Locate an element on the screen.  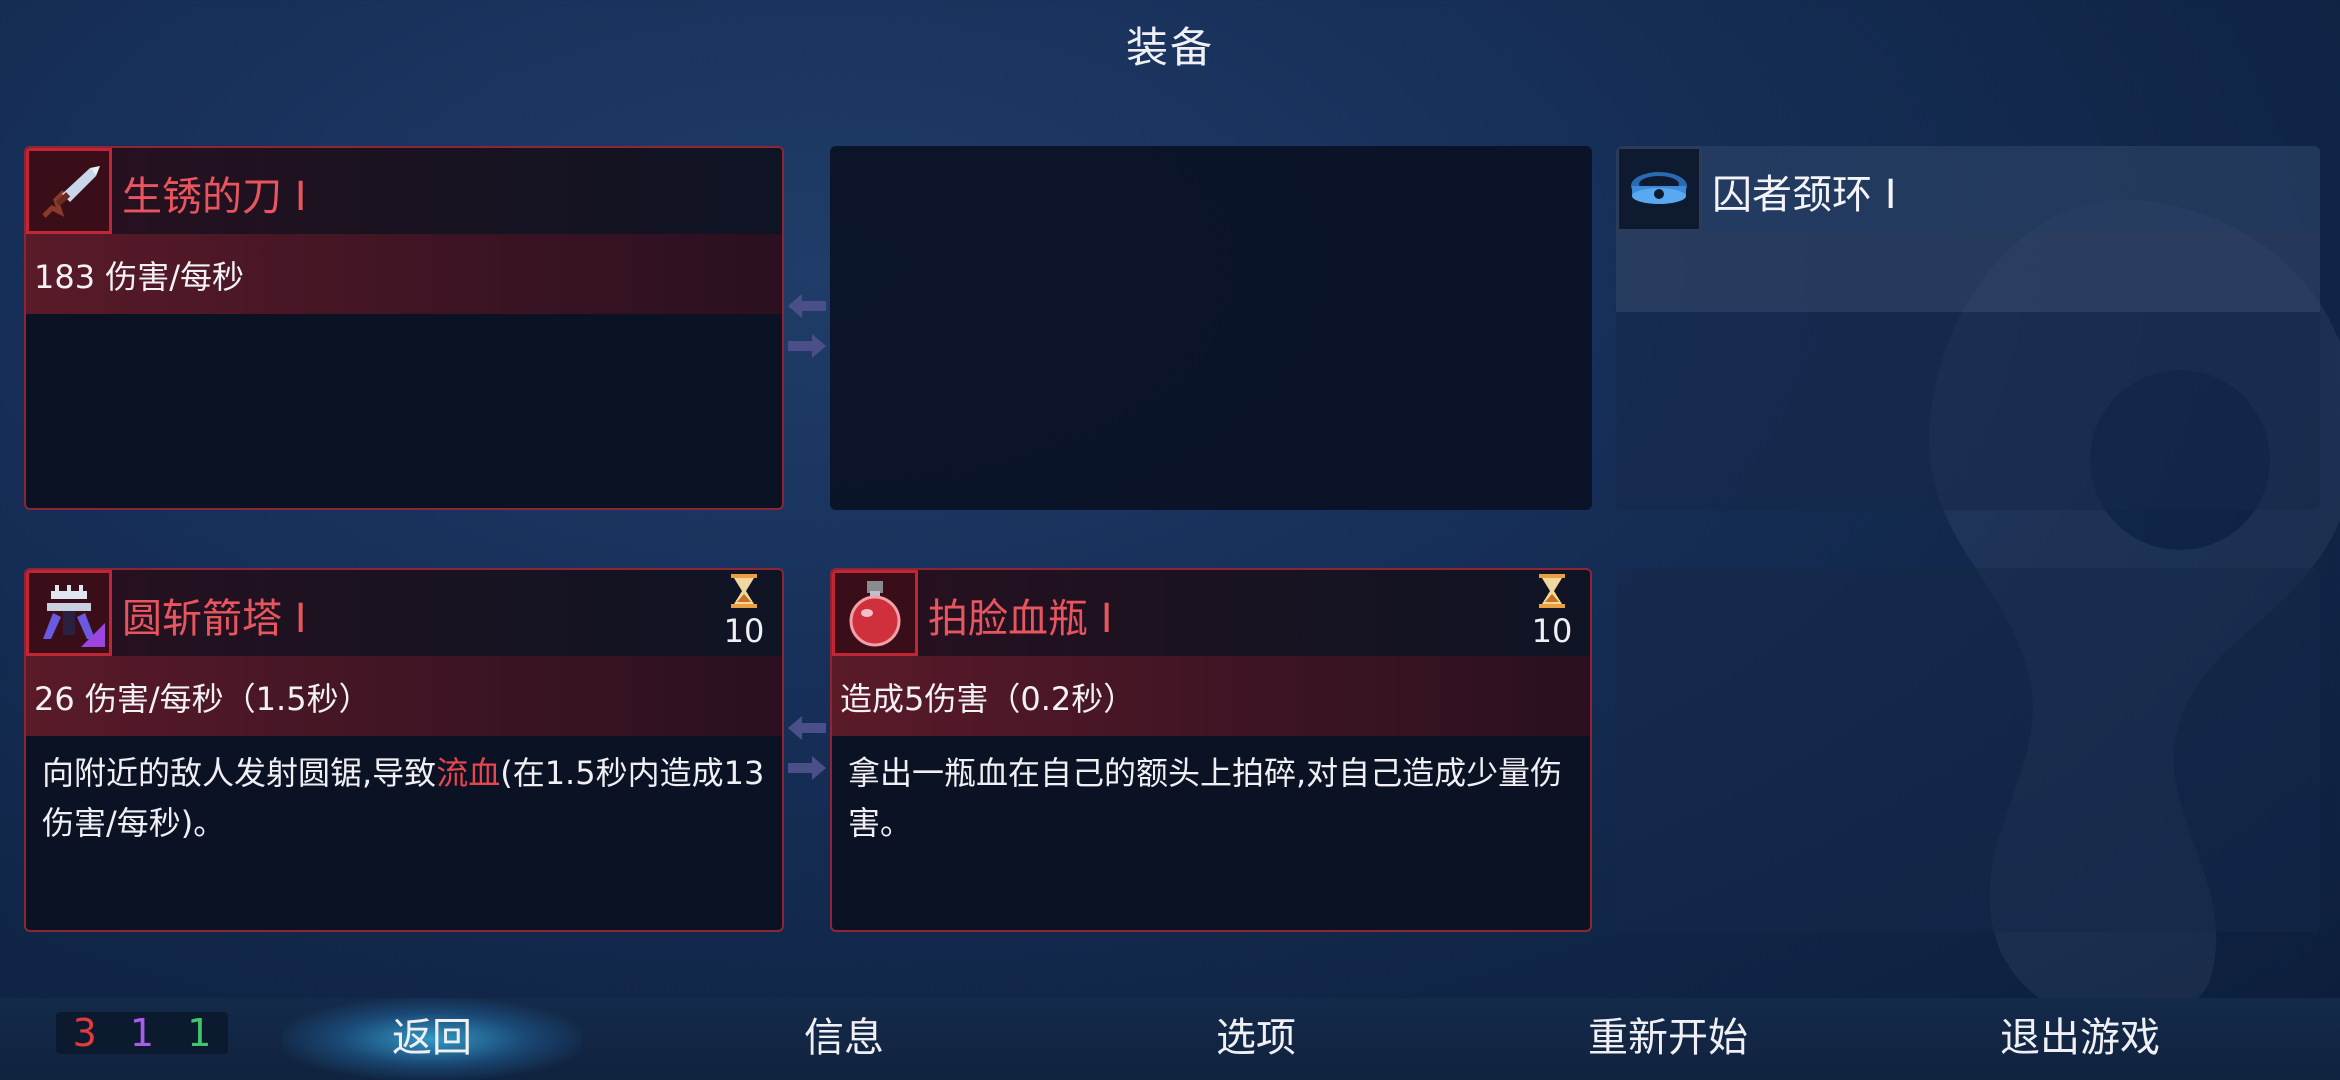
desc-text: 向附近的敌人发射圆锯,导致 is located at coordinates (239, 773).